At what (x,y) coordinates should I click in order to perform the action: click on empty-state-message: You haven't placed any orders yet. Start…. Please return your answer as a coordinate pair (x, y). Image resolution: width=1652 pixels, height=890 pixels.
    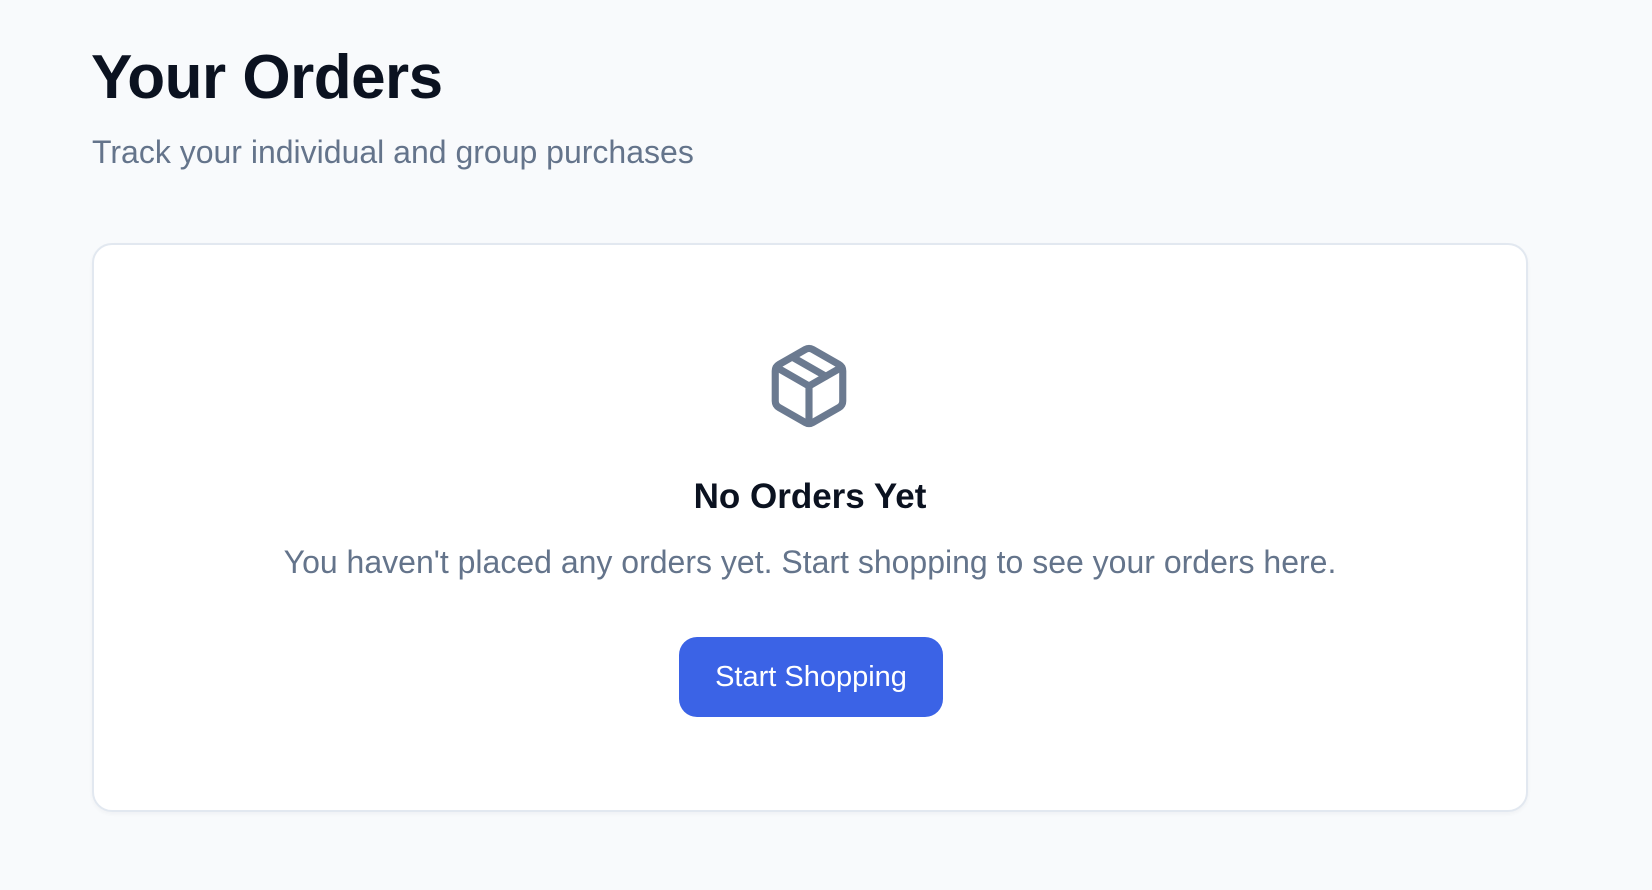
    Looking at the image, I should click on (810, 562).